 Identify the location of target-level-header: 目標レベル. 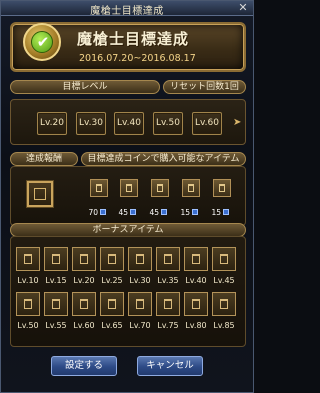
(85, 87).